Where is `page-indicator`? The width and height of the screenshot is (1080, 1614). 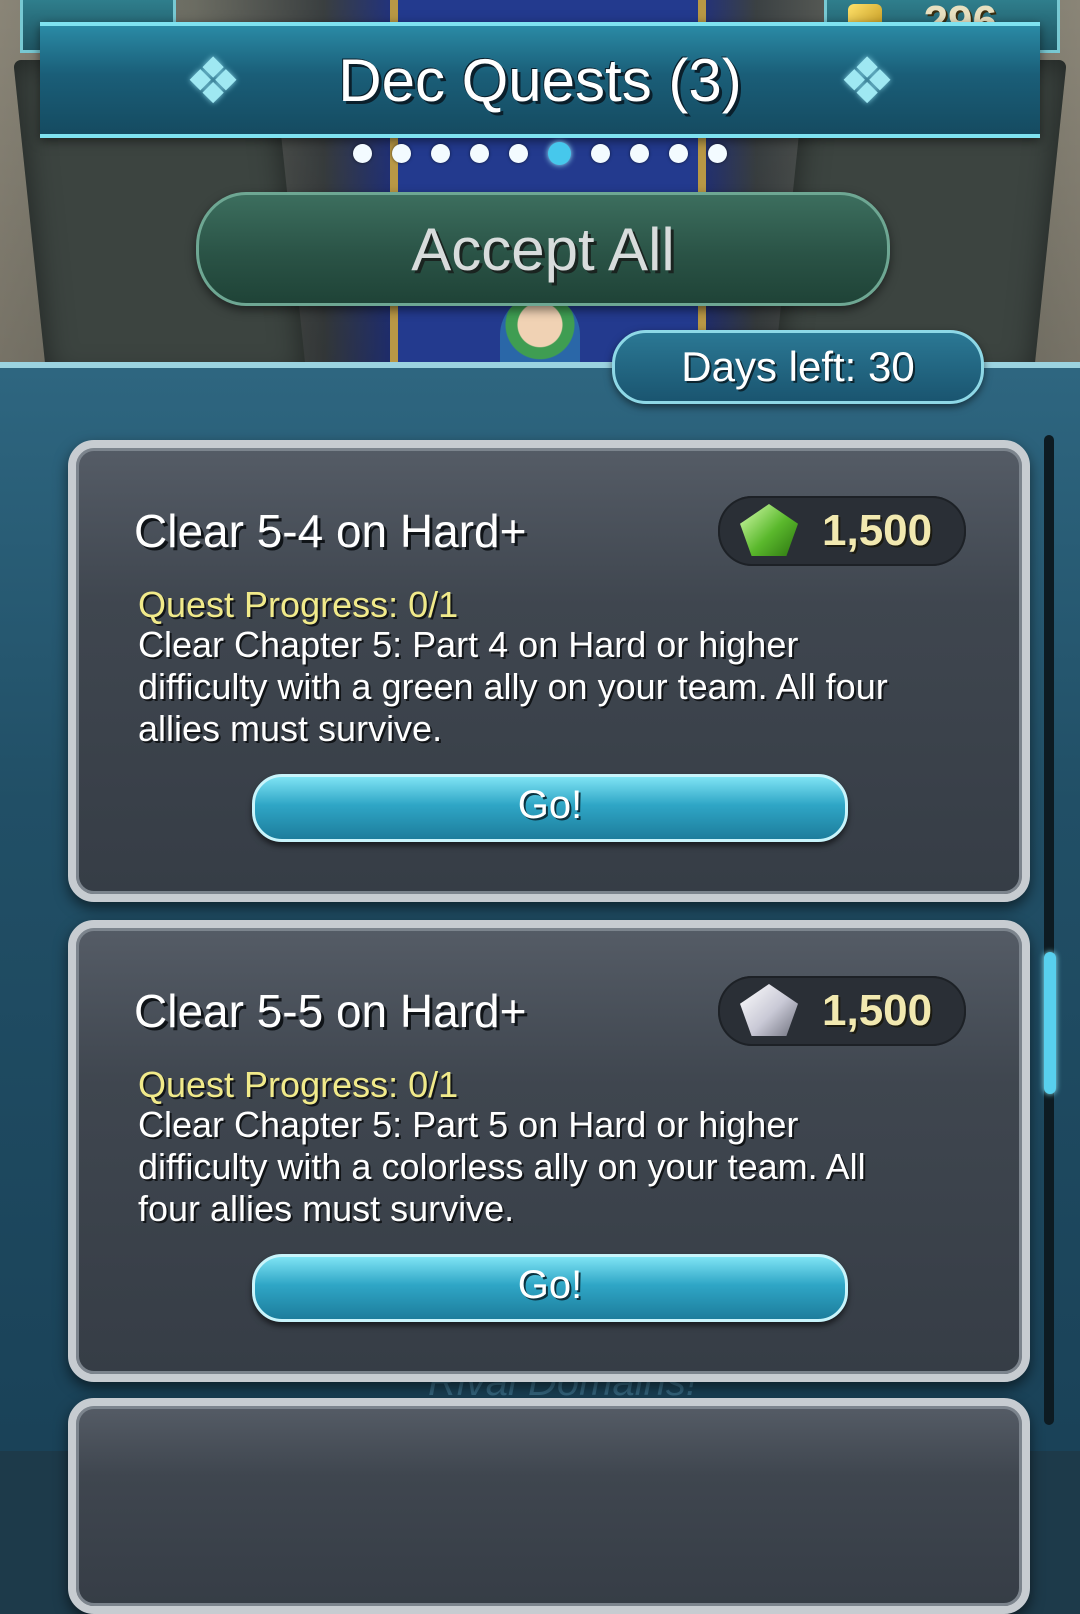 page-indicator is located at coordinates (540, 154).